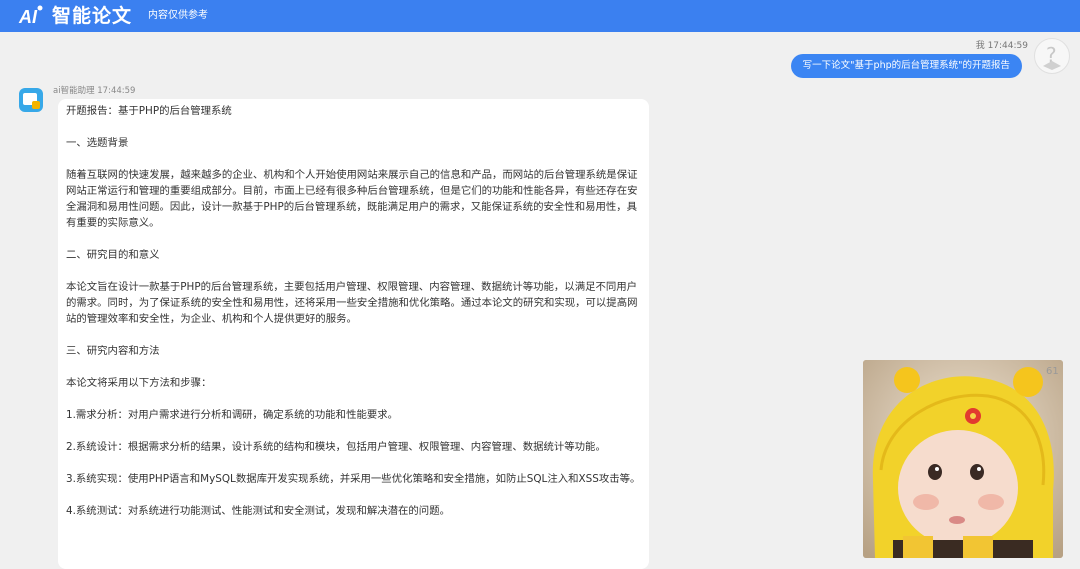 The width and height of the screenshot is (1080, 569). What do you see at coordinates (149, 111) in the screenshot?
I see `report-title: 开题报告：基于PHP的后台管理系统` at bounding box center [149, 111].